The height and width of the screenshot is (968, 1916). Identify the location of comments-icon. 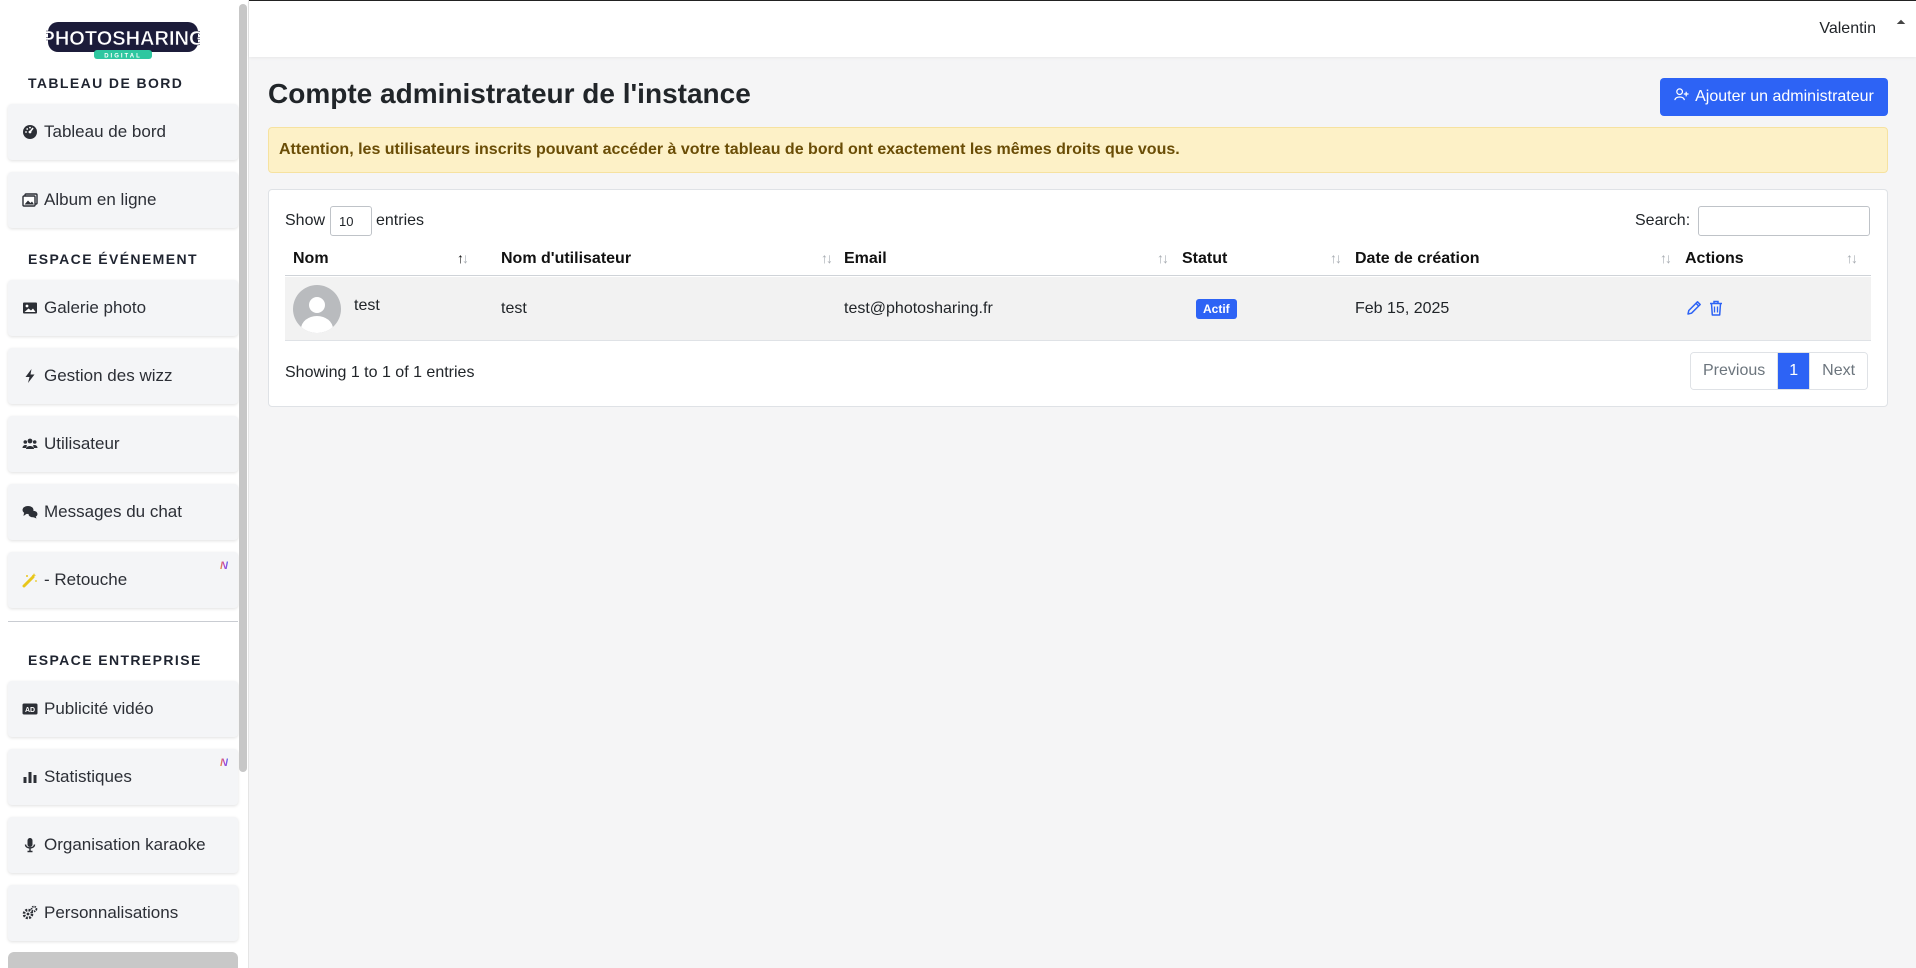
(30, 512).